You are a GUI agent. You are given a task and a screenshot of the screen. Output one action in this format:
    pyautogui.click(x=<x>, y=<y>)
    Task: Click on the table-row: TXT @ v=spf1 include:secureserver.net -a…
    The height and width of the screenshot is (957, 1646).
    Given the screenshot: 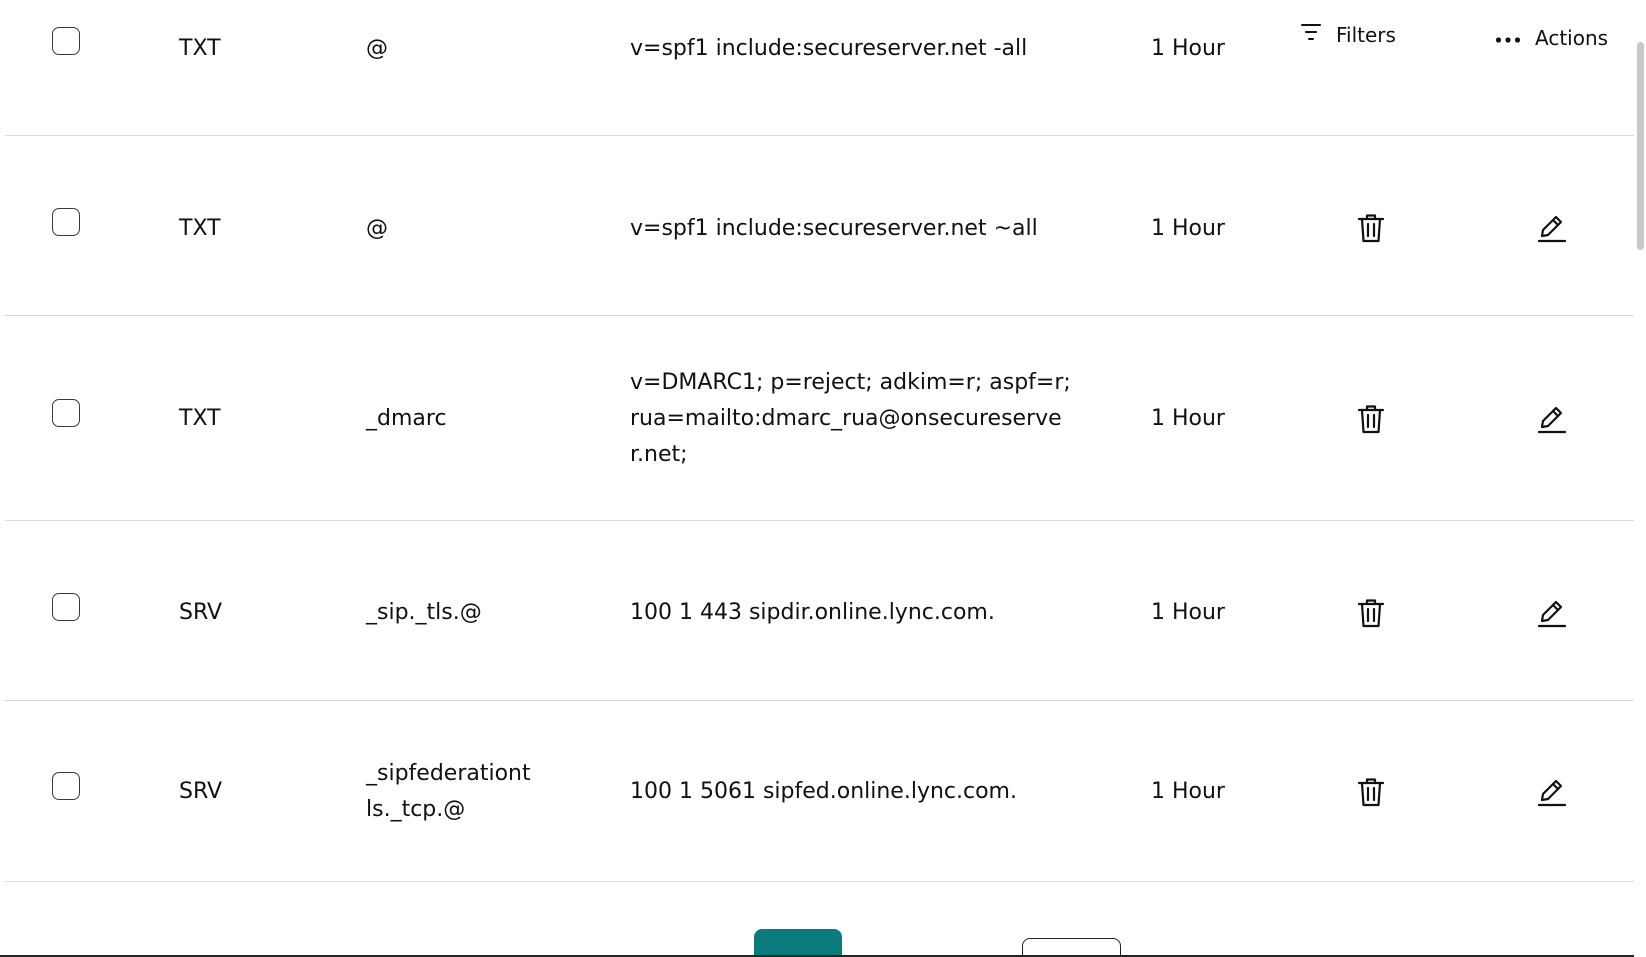 What is the action you would take?
    pyautogui.click(x=821, y=68)
    